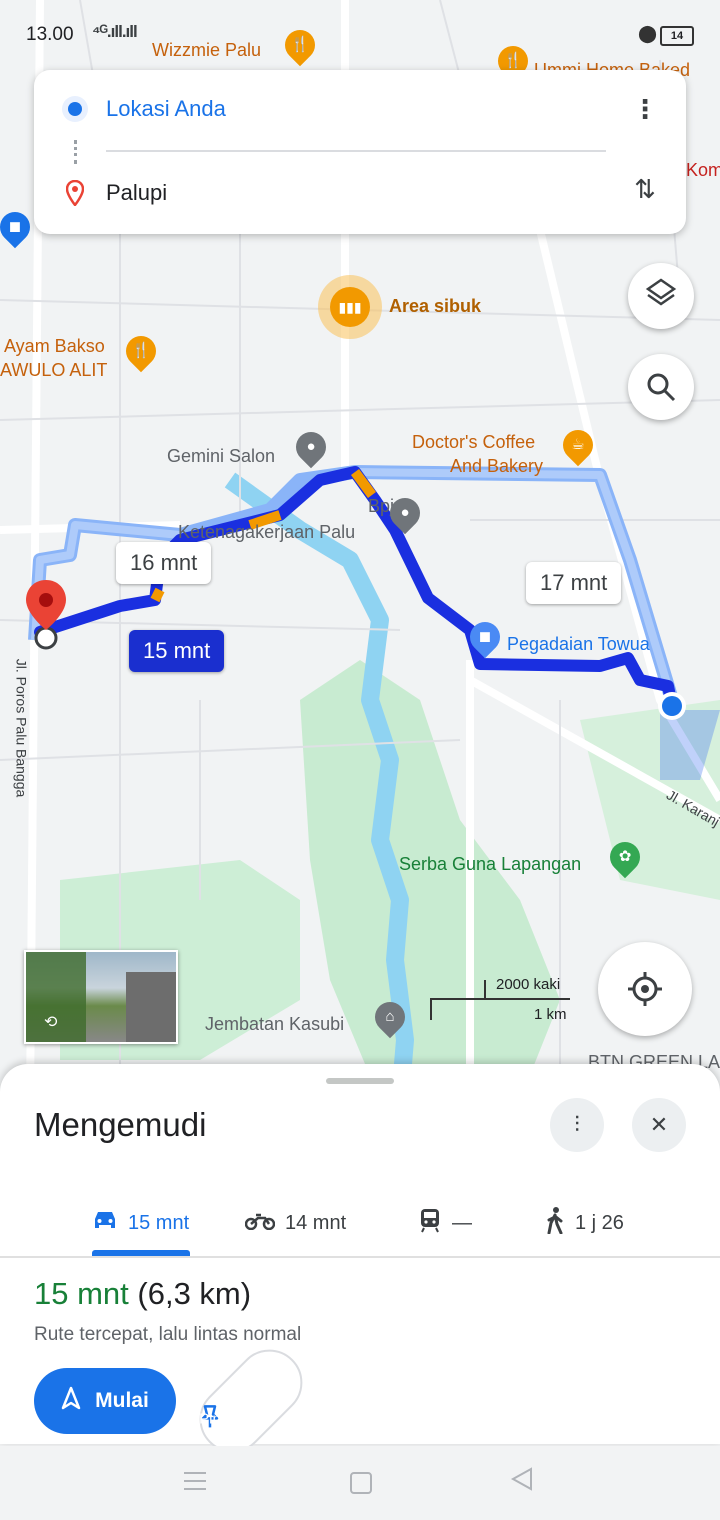 The width and height of the screenshot is (720, 1520). What do you see at coordinates (168, 1334) in the screenshot?
I see `route-description: Rute tercepat, lalu lintas normal` at bounding box center [168, 1334].